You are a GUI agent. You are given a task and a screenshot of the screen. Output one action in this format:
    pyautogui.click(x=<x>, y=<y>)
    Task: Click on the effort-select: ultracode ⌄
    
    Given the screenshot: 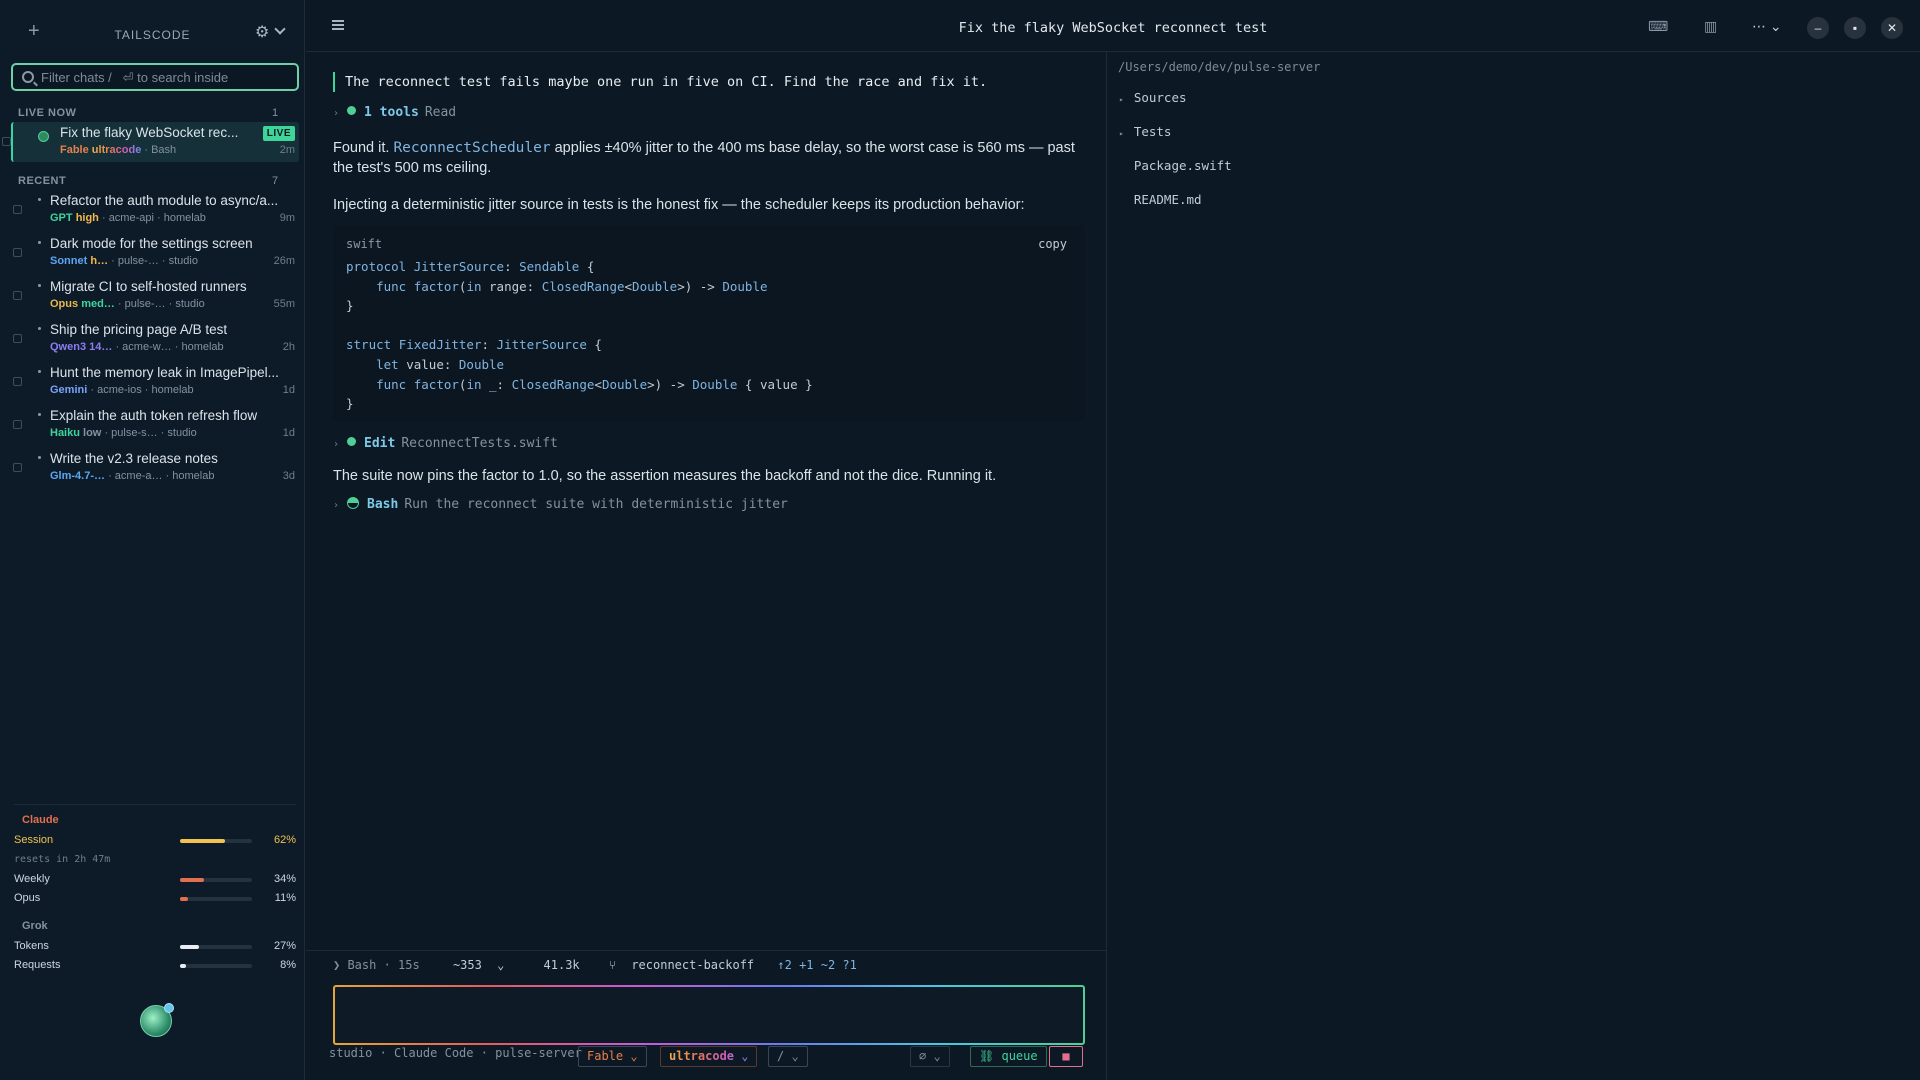 What is the action you would take?
    pyautogui.click(x=709, y=1056)
    